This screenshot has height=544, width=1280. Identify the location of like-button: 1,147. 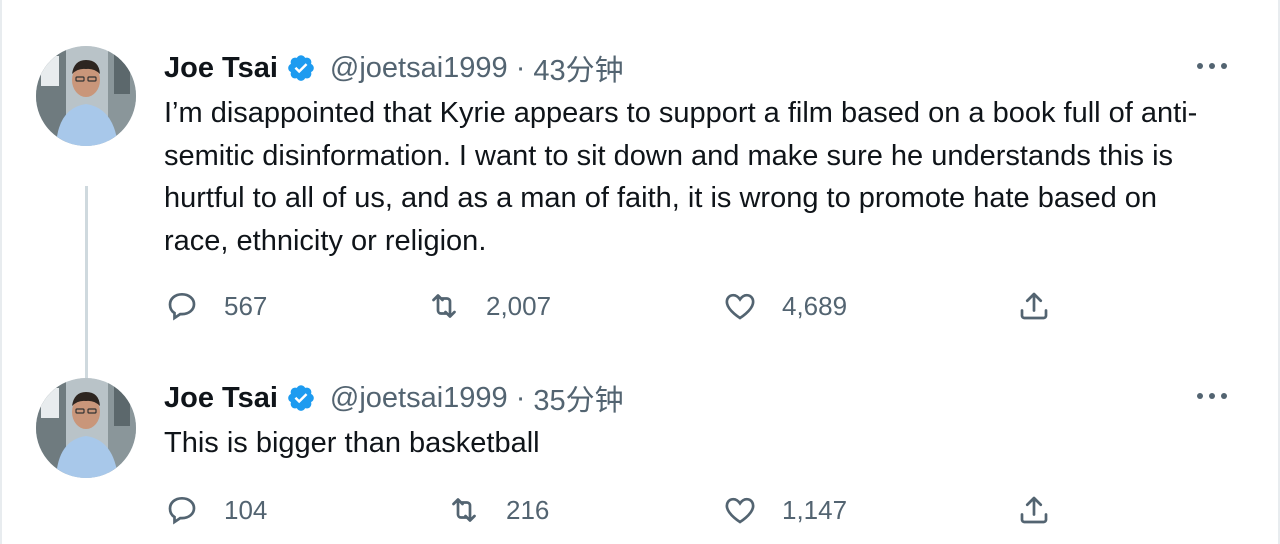
(784, 510).